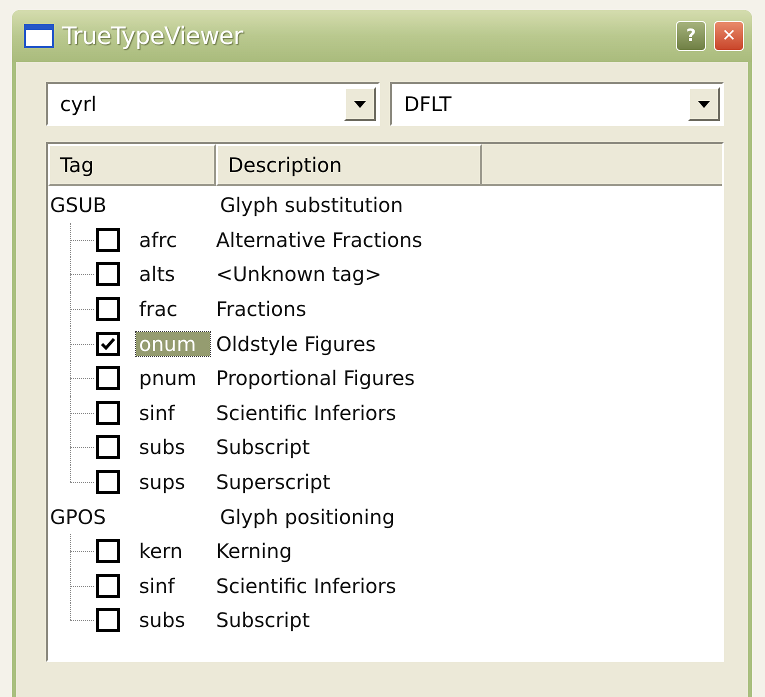 Image resolution: width=765 pixels, height=697 pixels. I want to click on group-description: Glyph positioning, so click(307, 516).